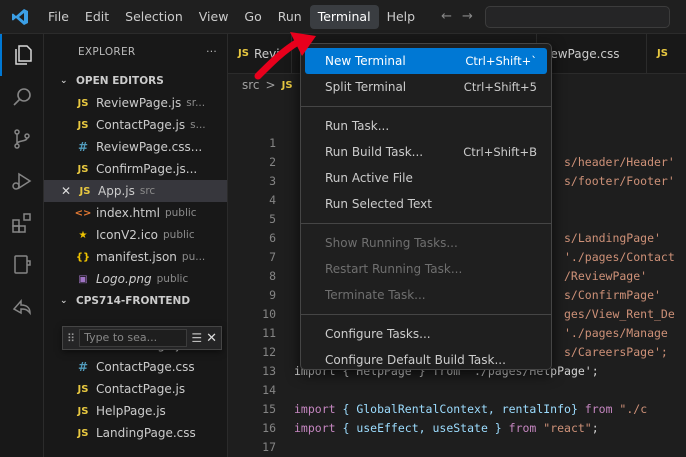 This screenshot has height=457, width=686. I want to click on code-token: { GlobalRentalContext, rentalInfo}, so click(460, 409).